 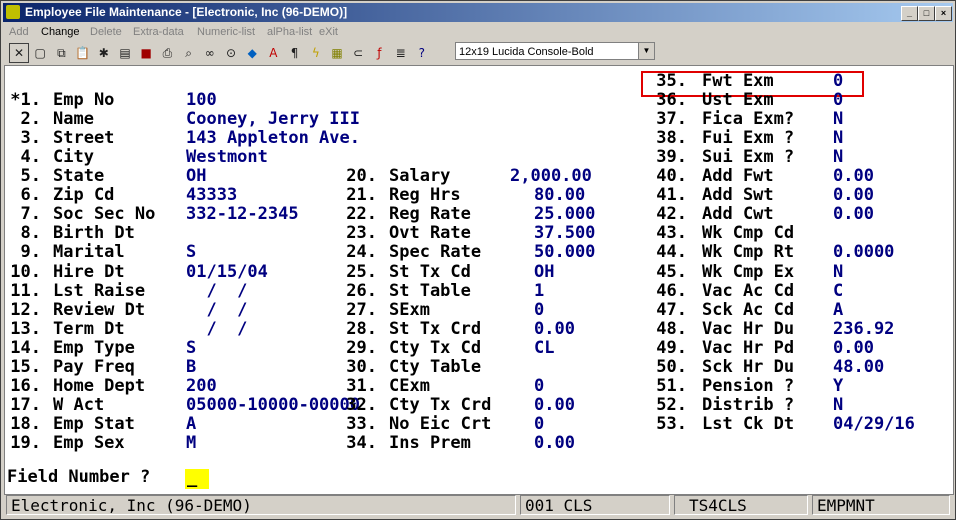 What do you see at coordinates (19, 32) in the screenshot?
I see `menu-item-0: Add` at bounding box center [19, 32].